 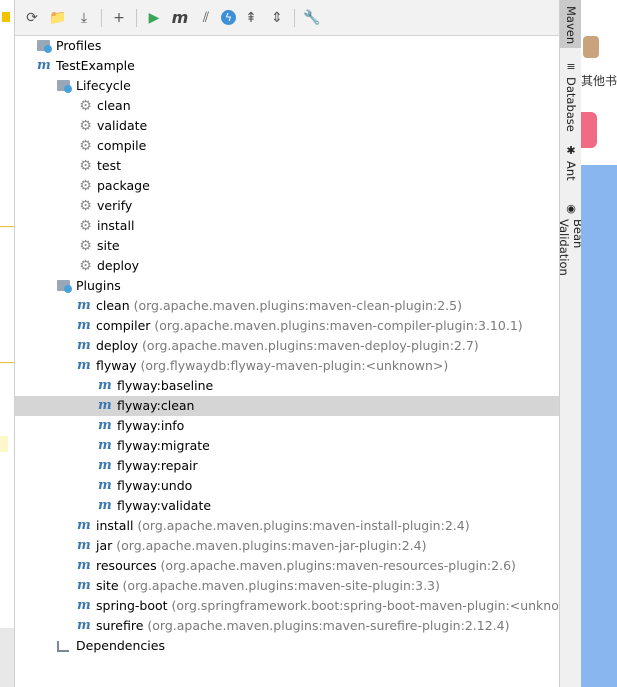 What do you see at coordinates (251, 18) in the screenshot?
I see `show-dependencies-icon: ⇞` at bounding box center [251, 18].